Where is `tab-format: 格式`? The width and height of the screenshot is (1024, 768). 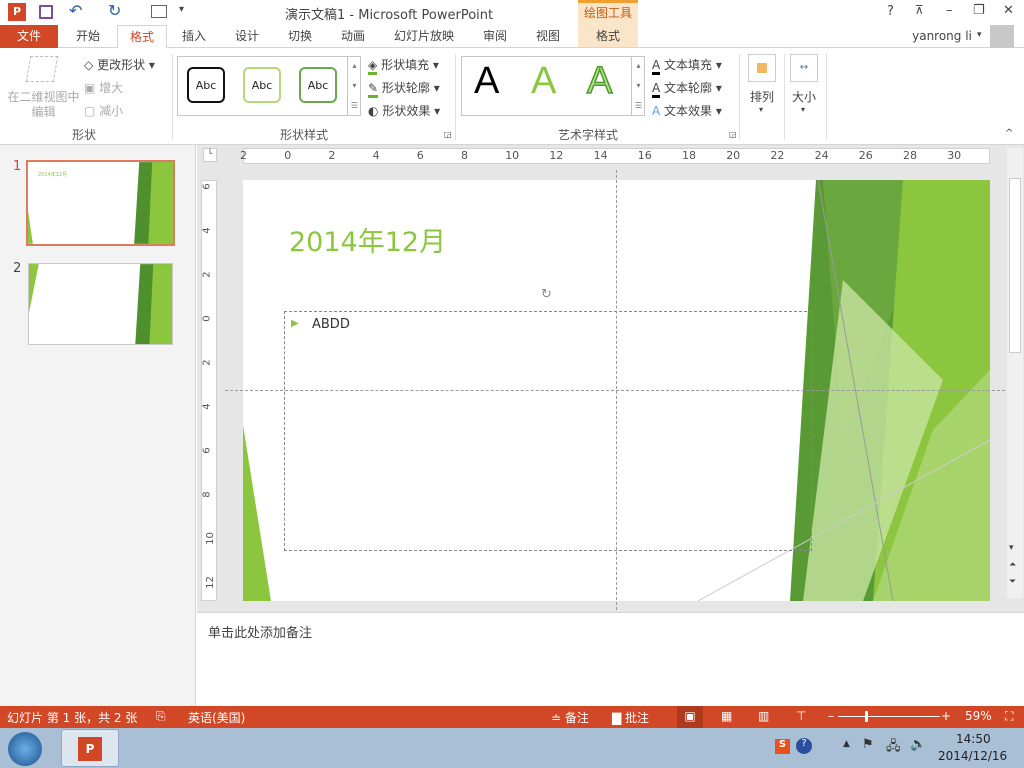 tab-format: 格式 is located at coordinates (142, 37).